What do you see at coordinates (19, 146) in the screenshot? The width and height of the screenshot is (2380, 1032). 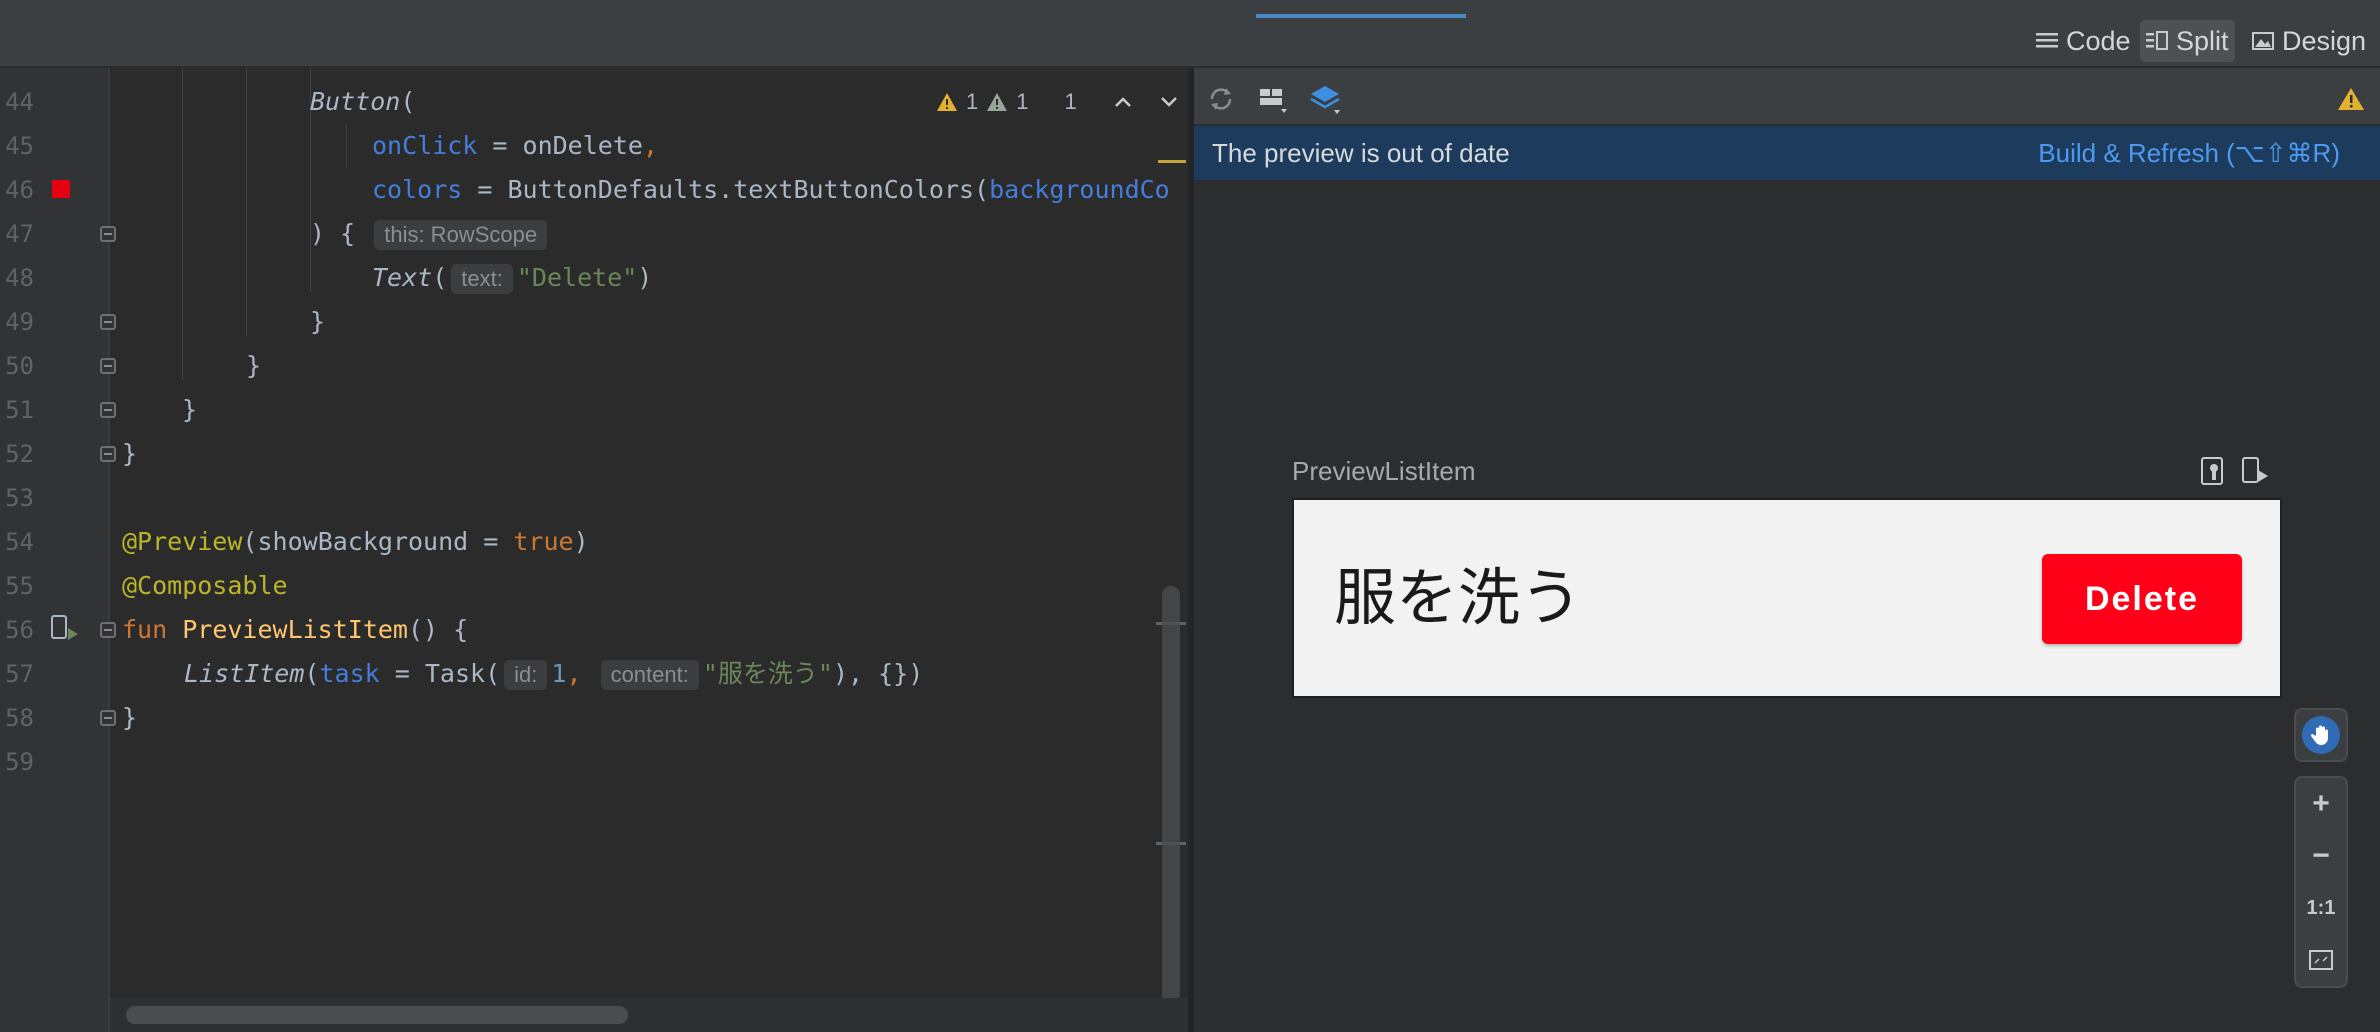 I see `line-number: 45` at bounding box center [19, 146].